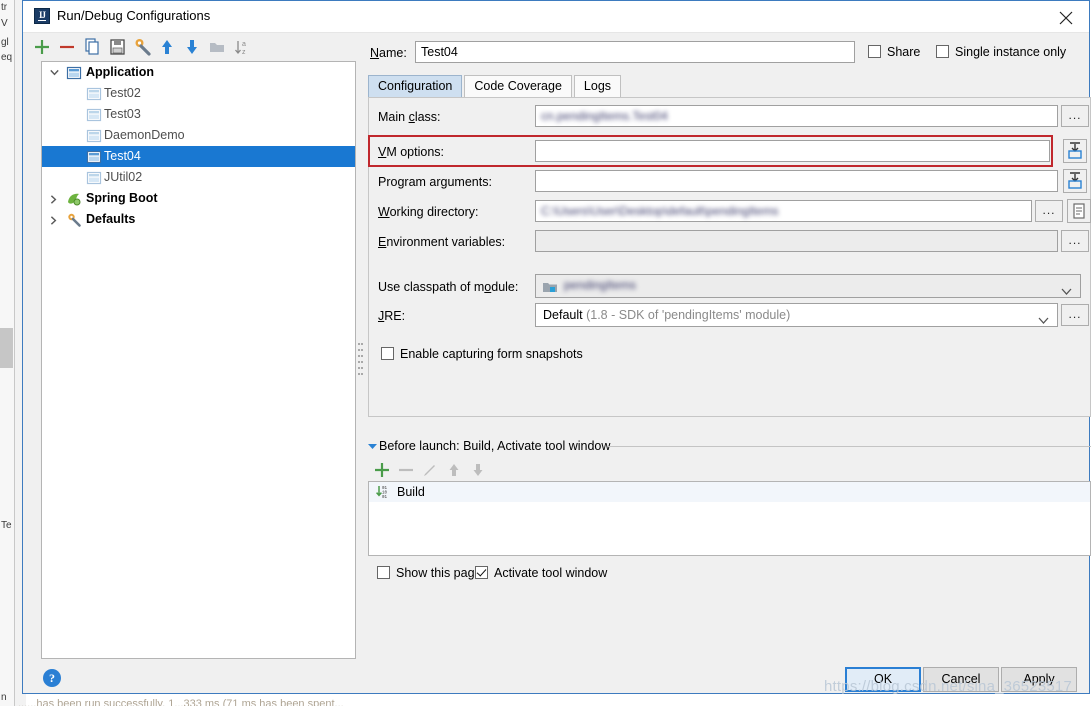  Describe the element at coordinates (1075, 181) in the screenshot. I see `program-arguments-expand-editor-icon` at that location.